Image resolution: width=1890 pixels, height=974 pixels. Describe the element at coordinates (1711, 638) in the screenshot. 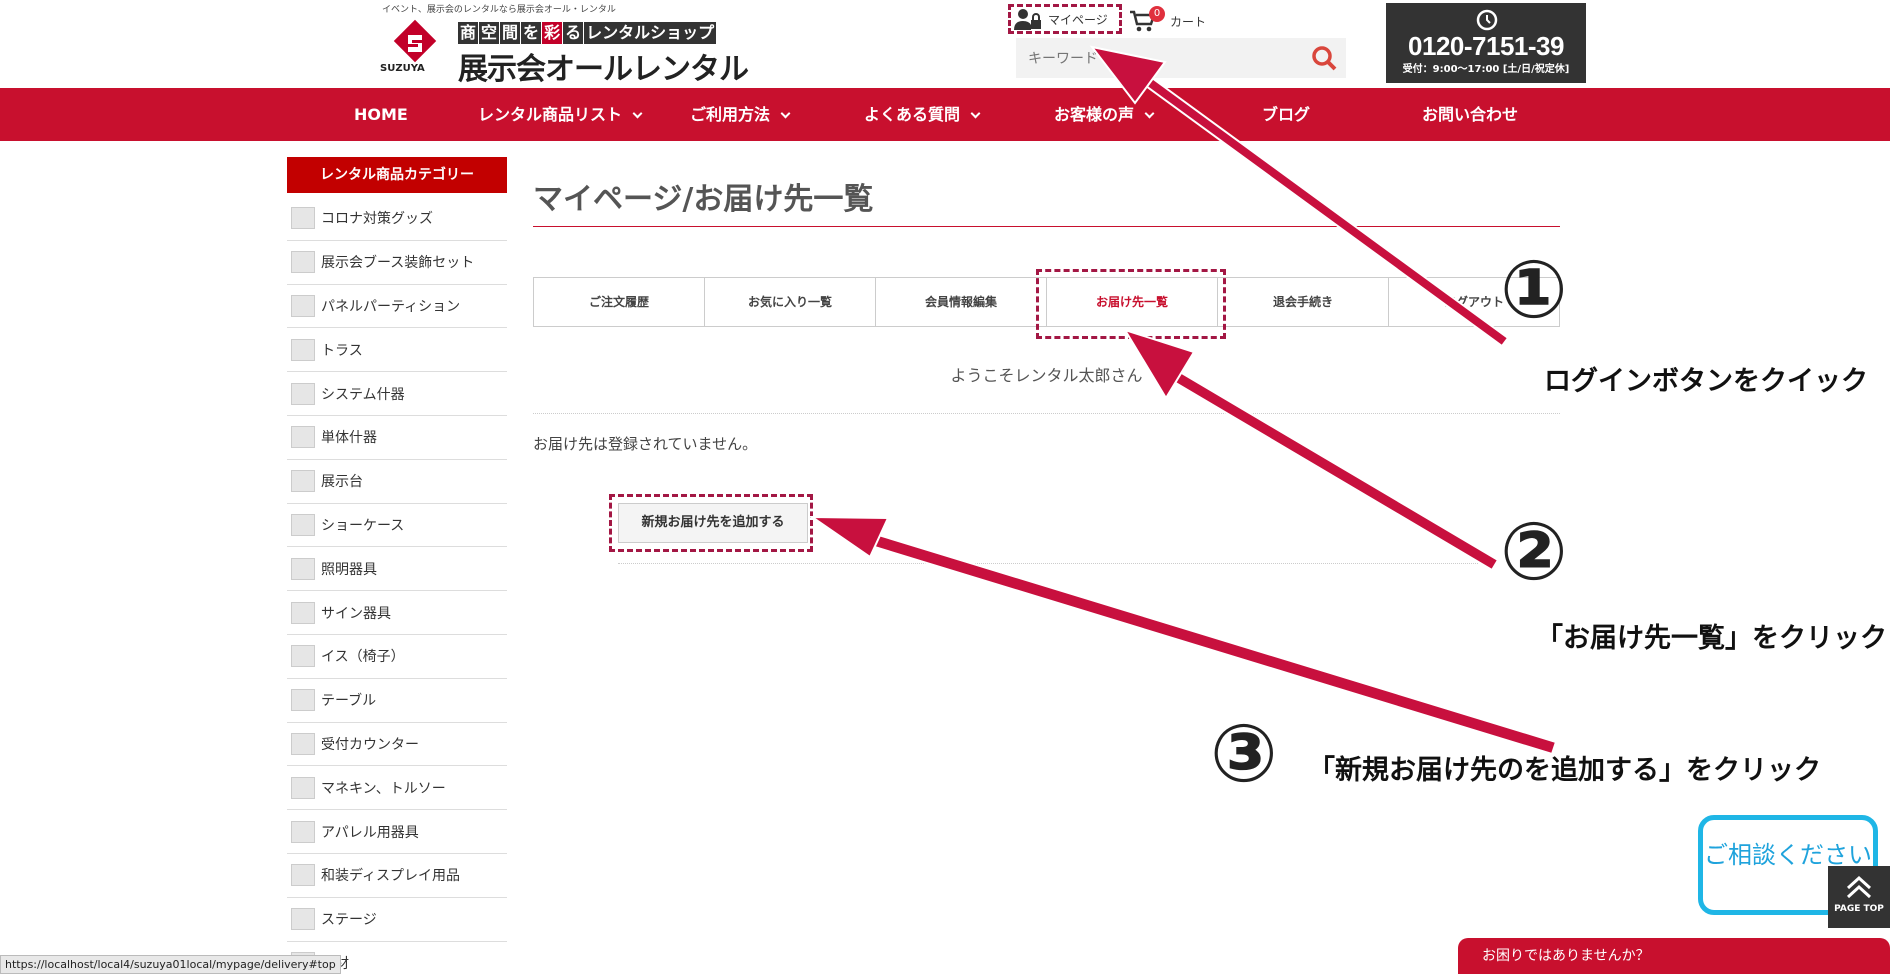

I see `annotation-step2-text: 「お届け先一覧」をクリック` at that location.